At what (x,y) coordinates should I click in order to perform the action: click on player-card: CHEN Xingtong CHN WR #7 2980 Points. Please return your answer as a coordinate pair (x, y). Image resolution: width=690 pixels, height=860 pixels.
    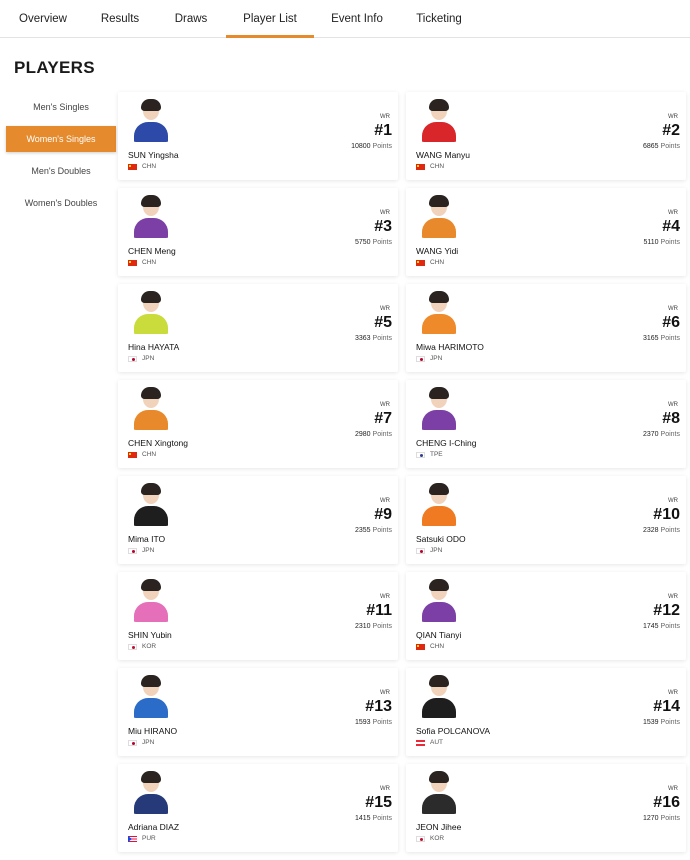
    Looking at the image, I should click on (258, 424).